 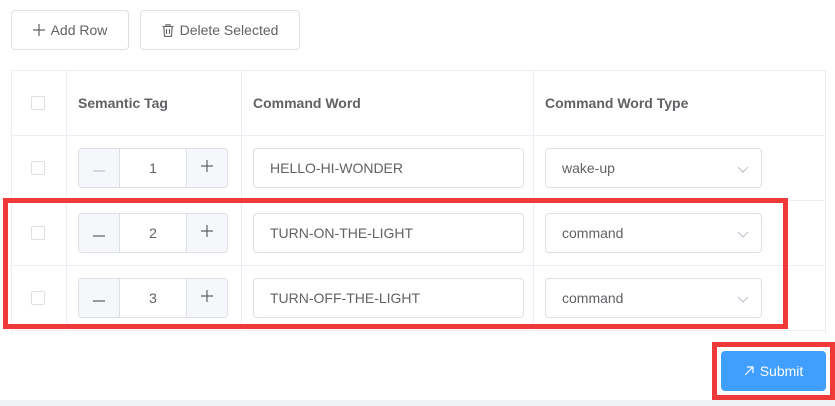 What do you see at coordinates (749, 371) in the screenshot?
I see `arrow-up-right-icon` at bounding box center [749, 371].